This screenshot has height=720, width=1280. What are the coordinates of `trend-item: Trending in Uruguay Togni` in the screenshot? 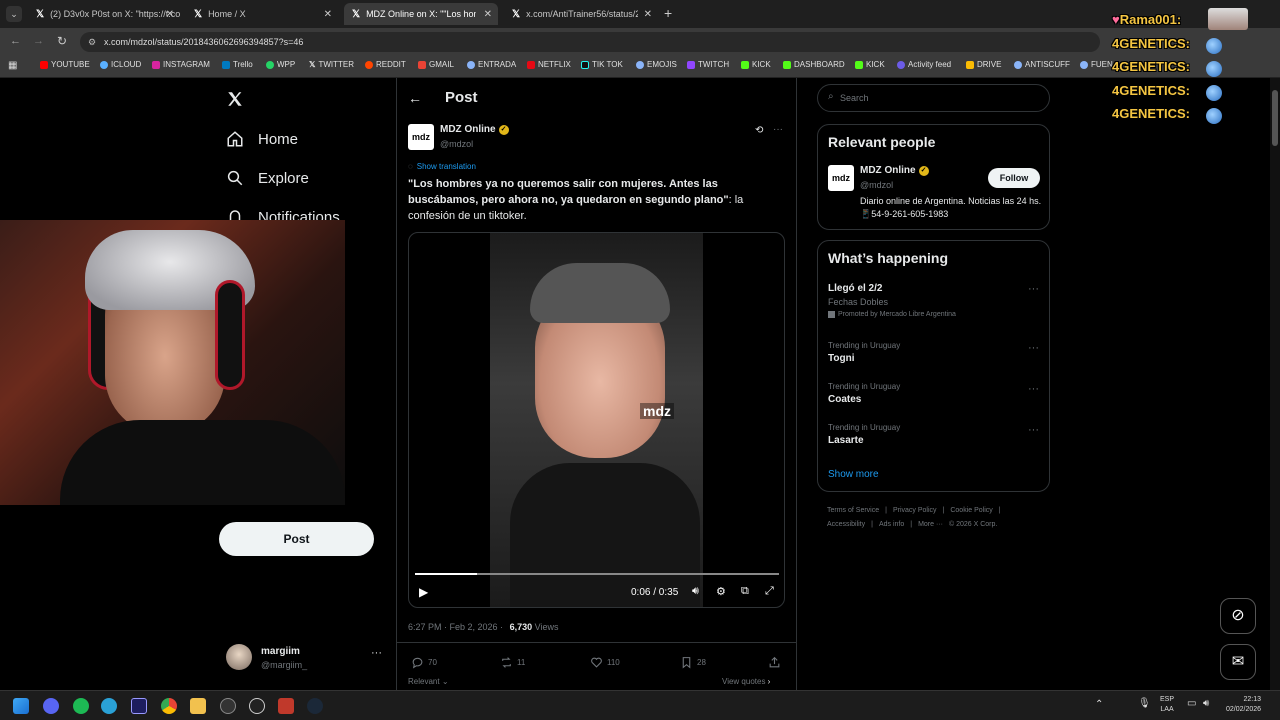 It's located at (864, 352).